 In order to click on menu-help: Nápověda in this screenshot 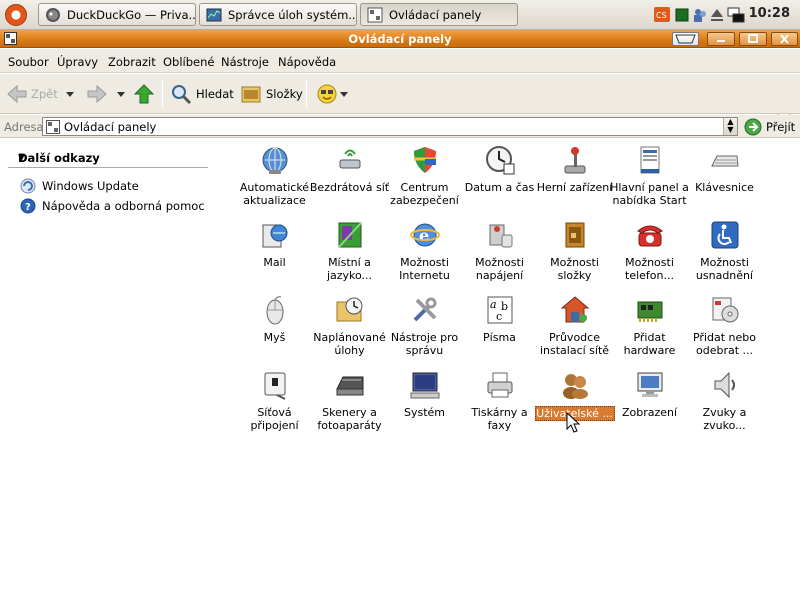, I will do `click(307, 62)`.